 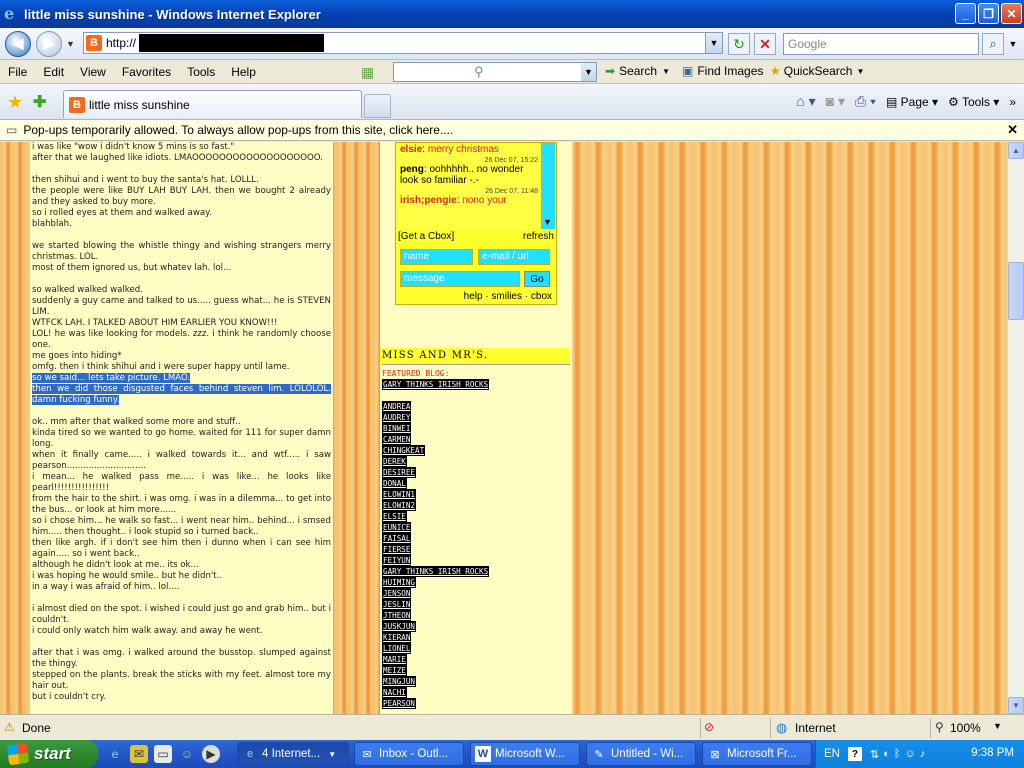 What do you see at coordinates (923, 754) in the screenshot?
I see `volume-icon: ♪` at bounding box center [923, 754].